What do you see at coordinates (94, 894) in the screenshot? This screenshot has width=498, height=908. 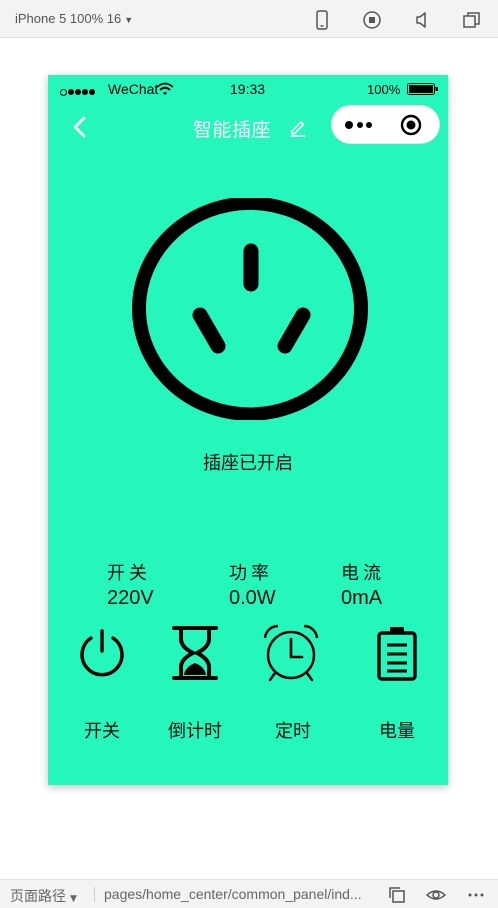 I see `divider` at bounding box center [94, 894].